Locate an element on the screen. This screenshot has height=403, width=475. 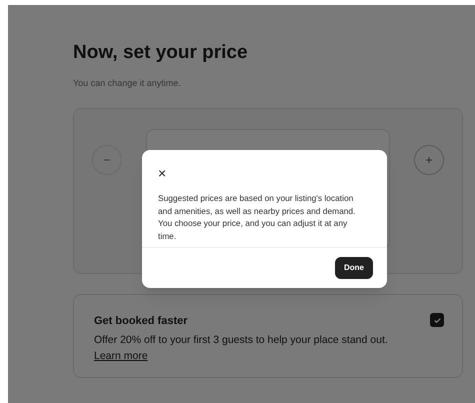
page-title: Now, set your price is located at coordinates (161, 53).